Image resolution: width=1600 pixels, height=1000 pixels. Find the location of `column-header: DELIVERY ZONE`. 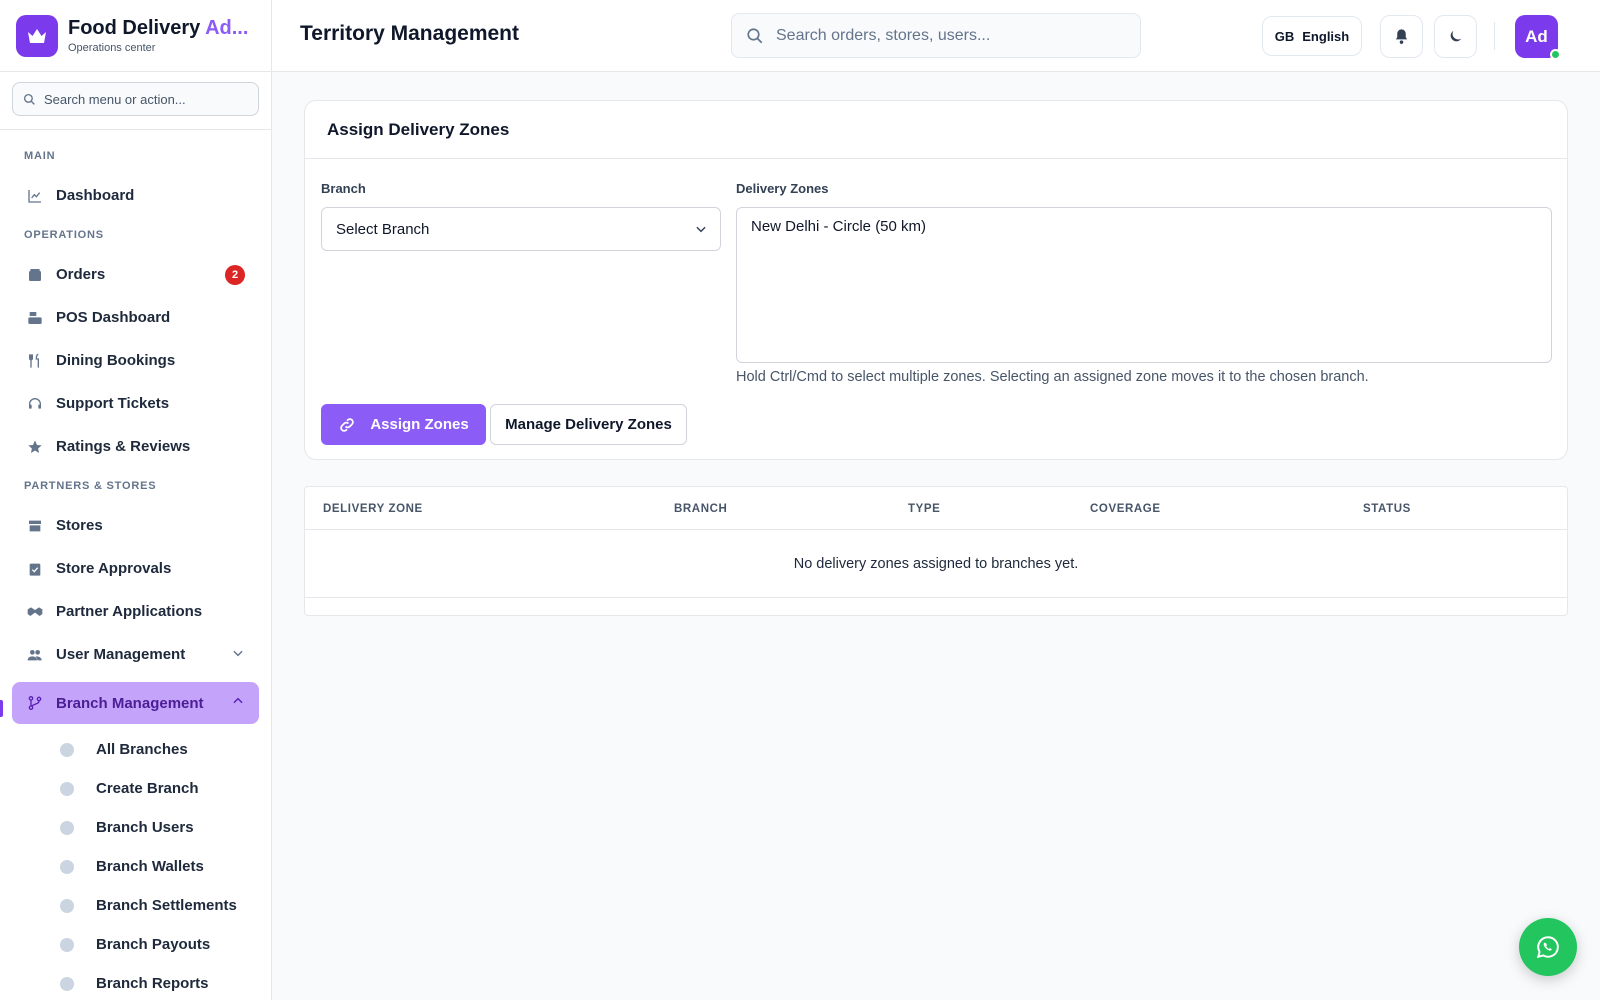

column-header: DELIVERY ZONE is located at coordinates (373, 509).